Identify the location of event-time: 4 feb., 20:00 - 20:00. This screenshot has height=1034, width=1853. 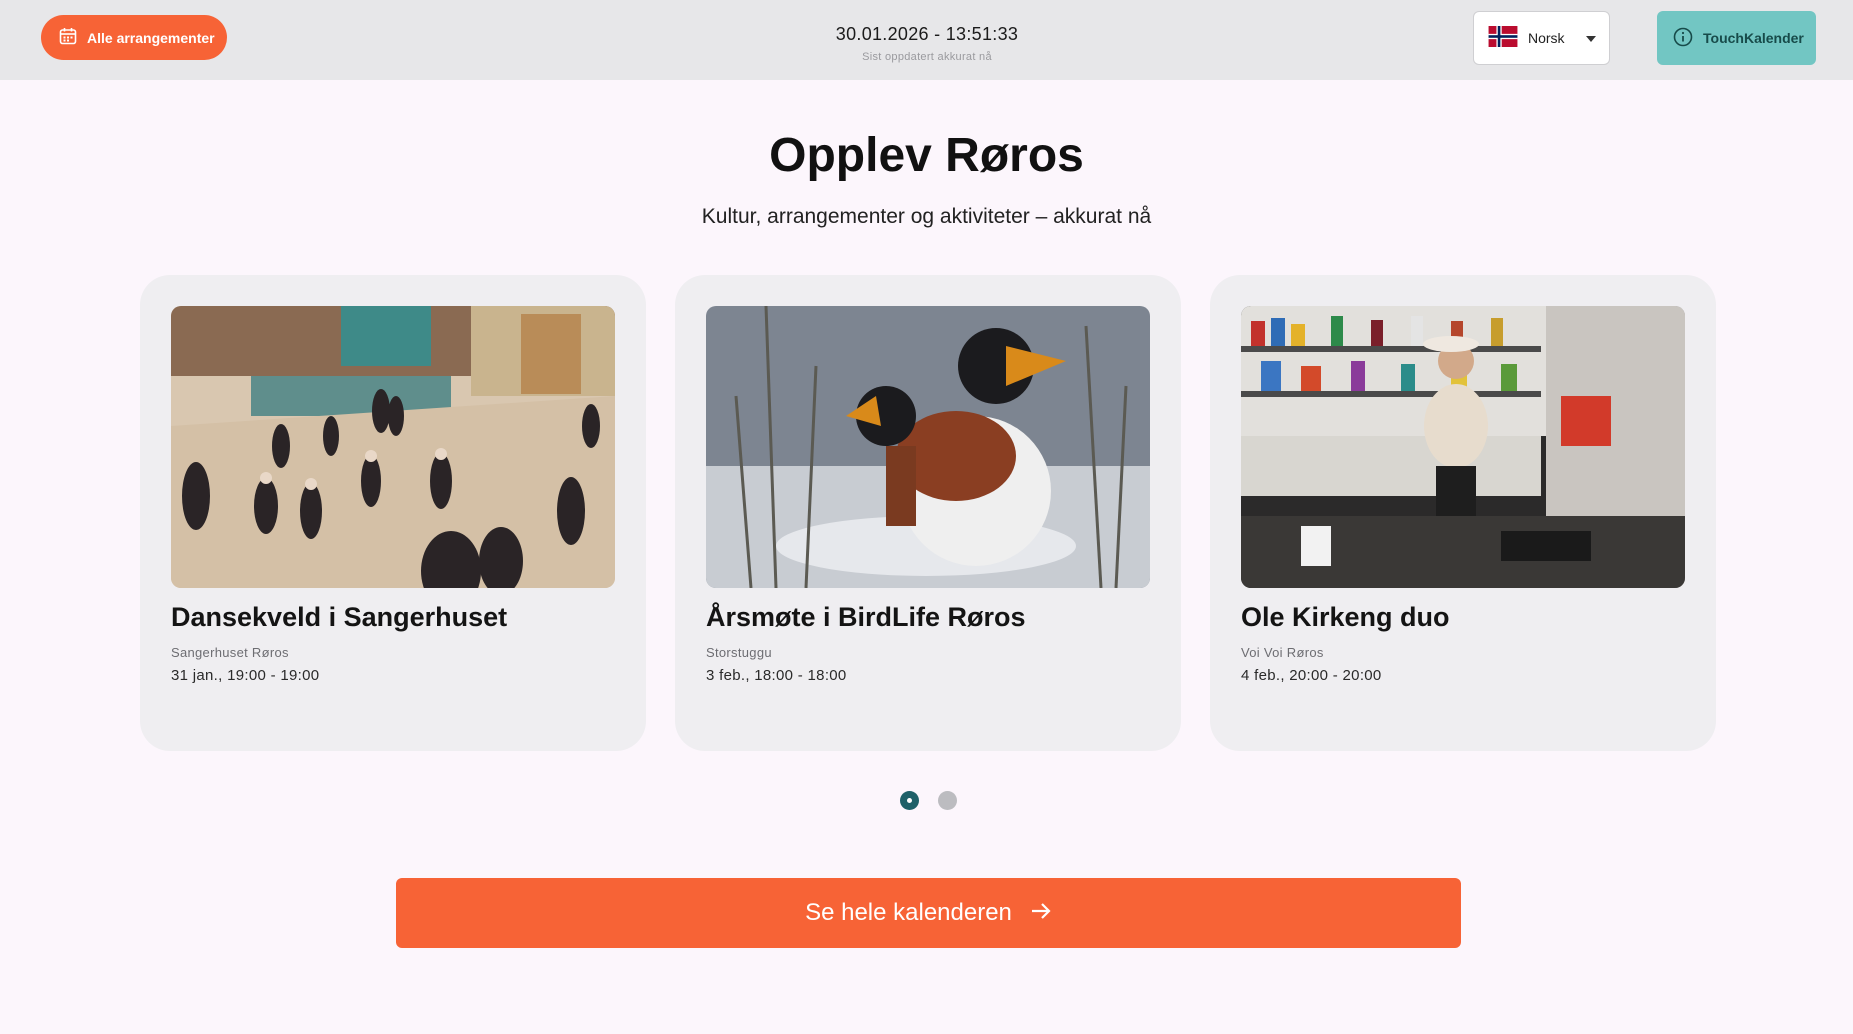
(1311, 675).